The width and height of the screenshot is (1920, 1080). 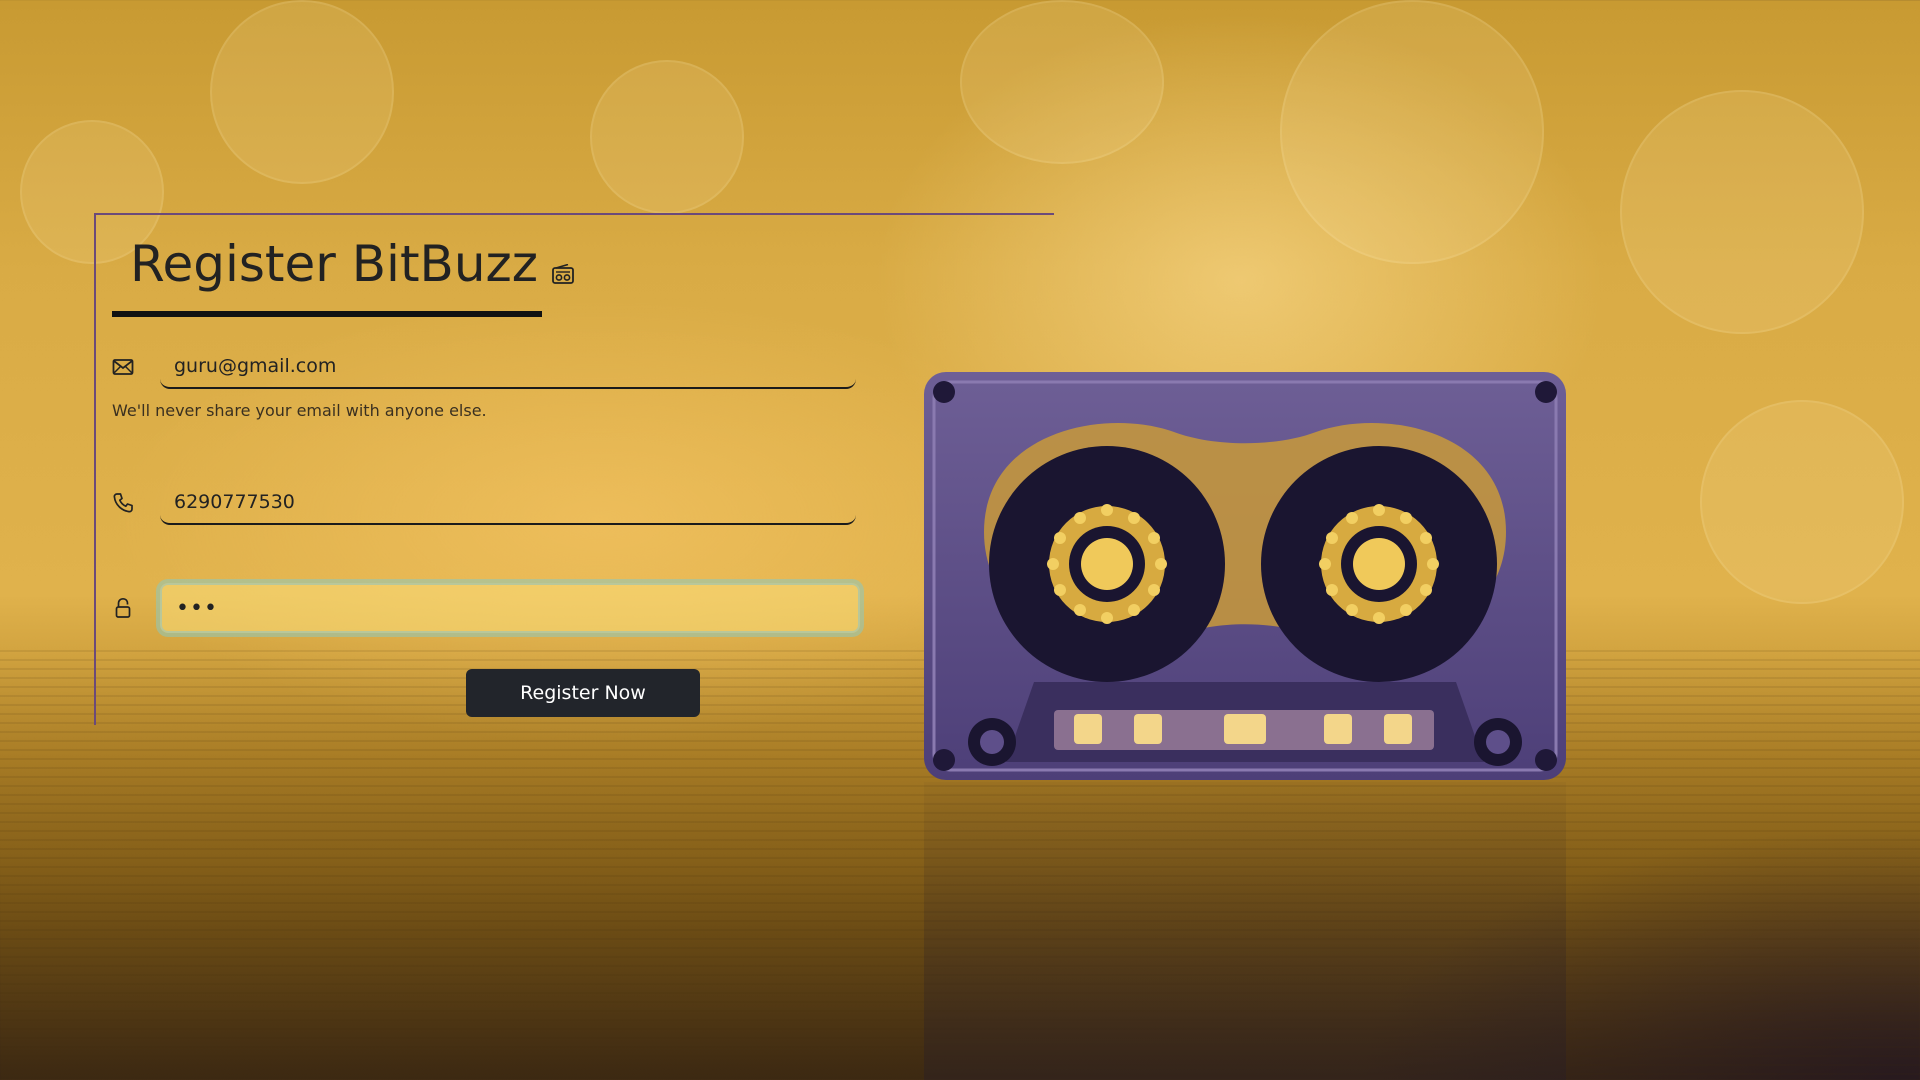 I want to click on phone-icon, so click(x=123, y=503).